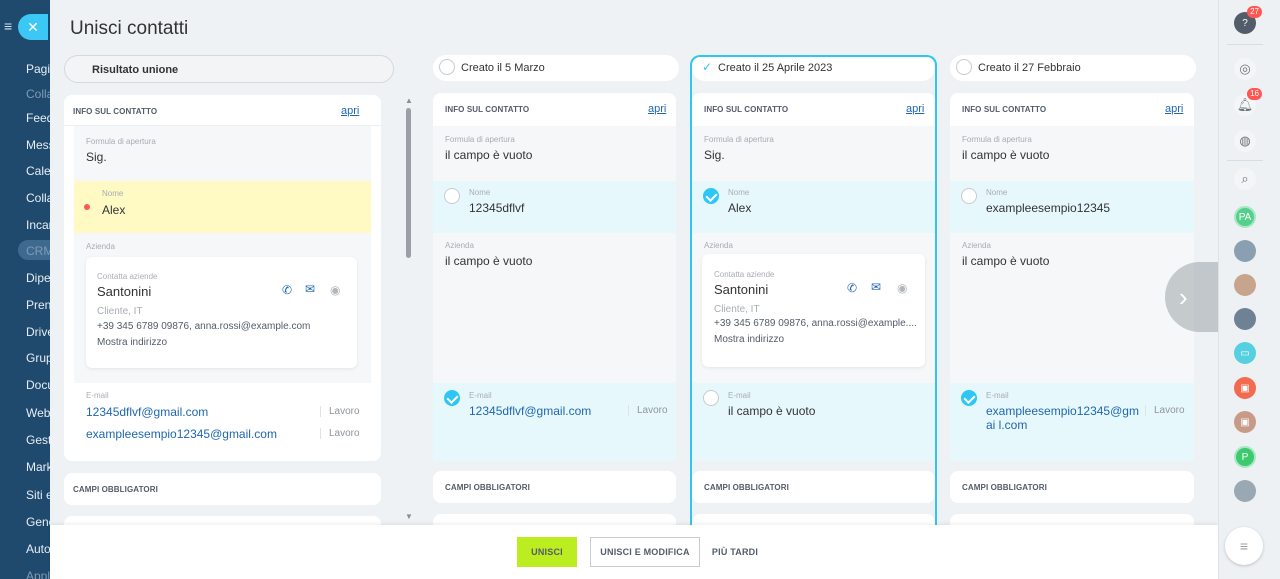 The width and height of the screenshot is (1280, 579). I want to click on scrollbar: ▲ ▼, so click(409, 308).